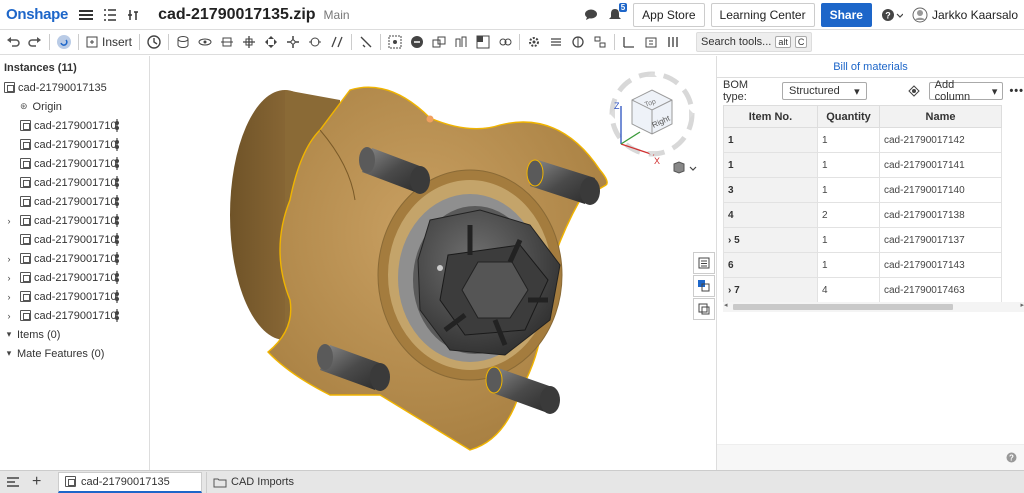 This screenshot has height=493, width=1024. What do you see at coordinates (669, 15) in the screenshot?
I see `app-store-button: App Store` at bounding box center [669, 15].